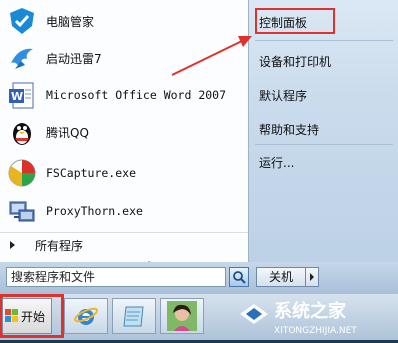 This screenshot has height=343, width=398. Describe the element at coordinates (281, 277) in the screenshot. I see `shutdown-button: 关机` at that location.